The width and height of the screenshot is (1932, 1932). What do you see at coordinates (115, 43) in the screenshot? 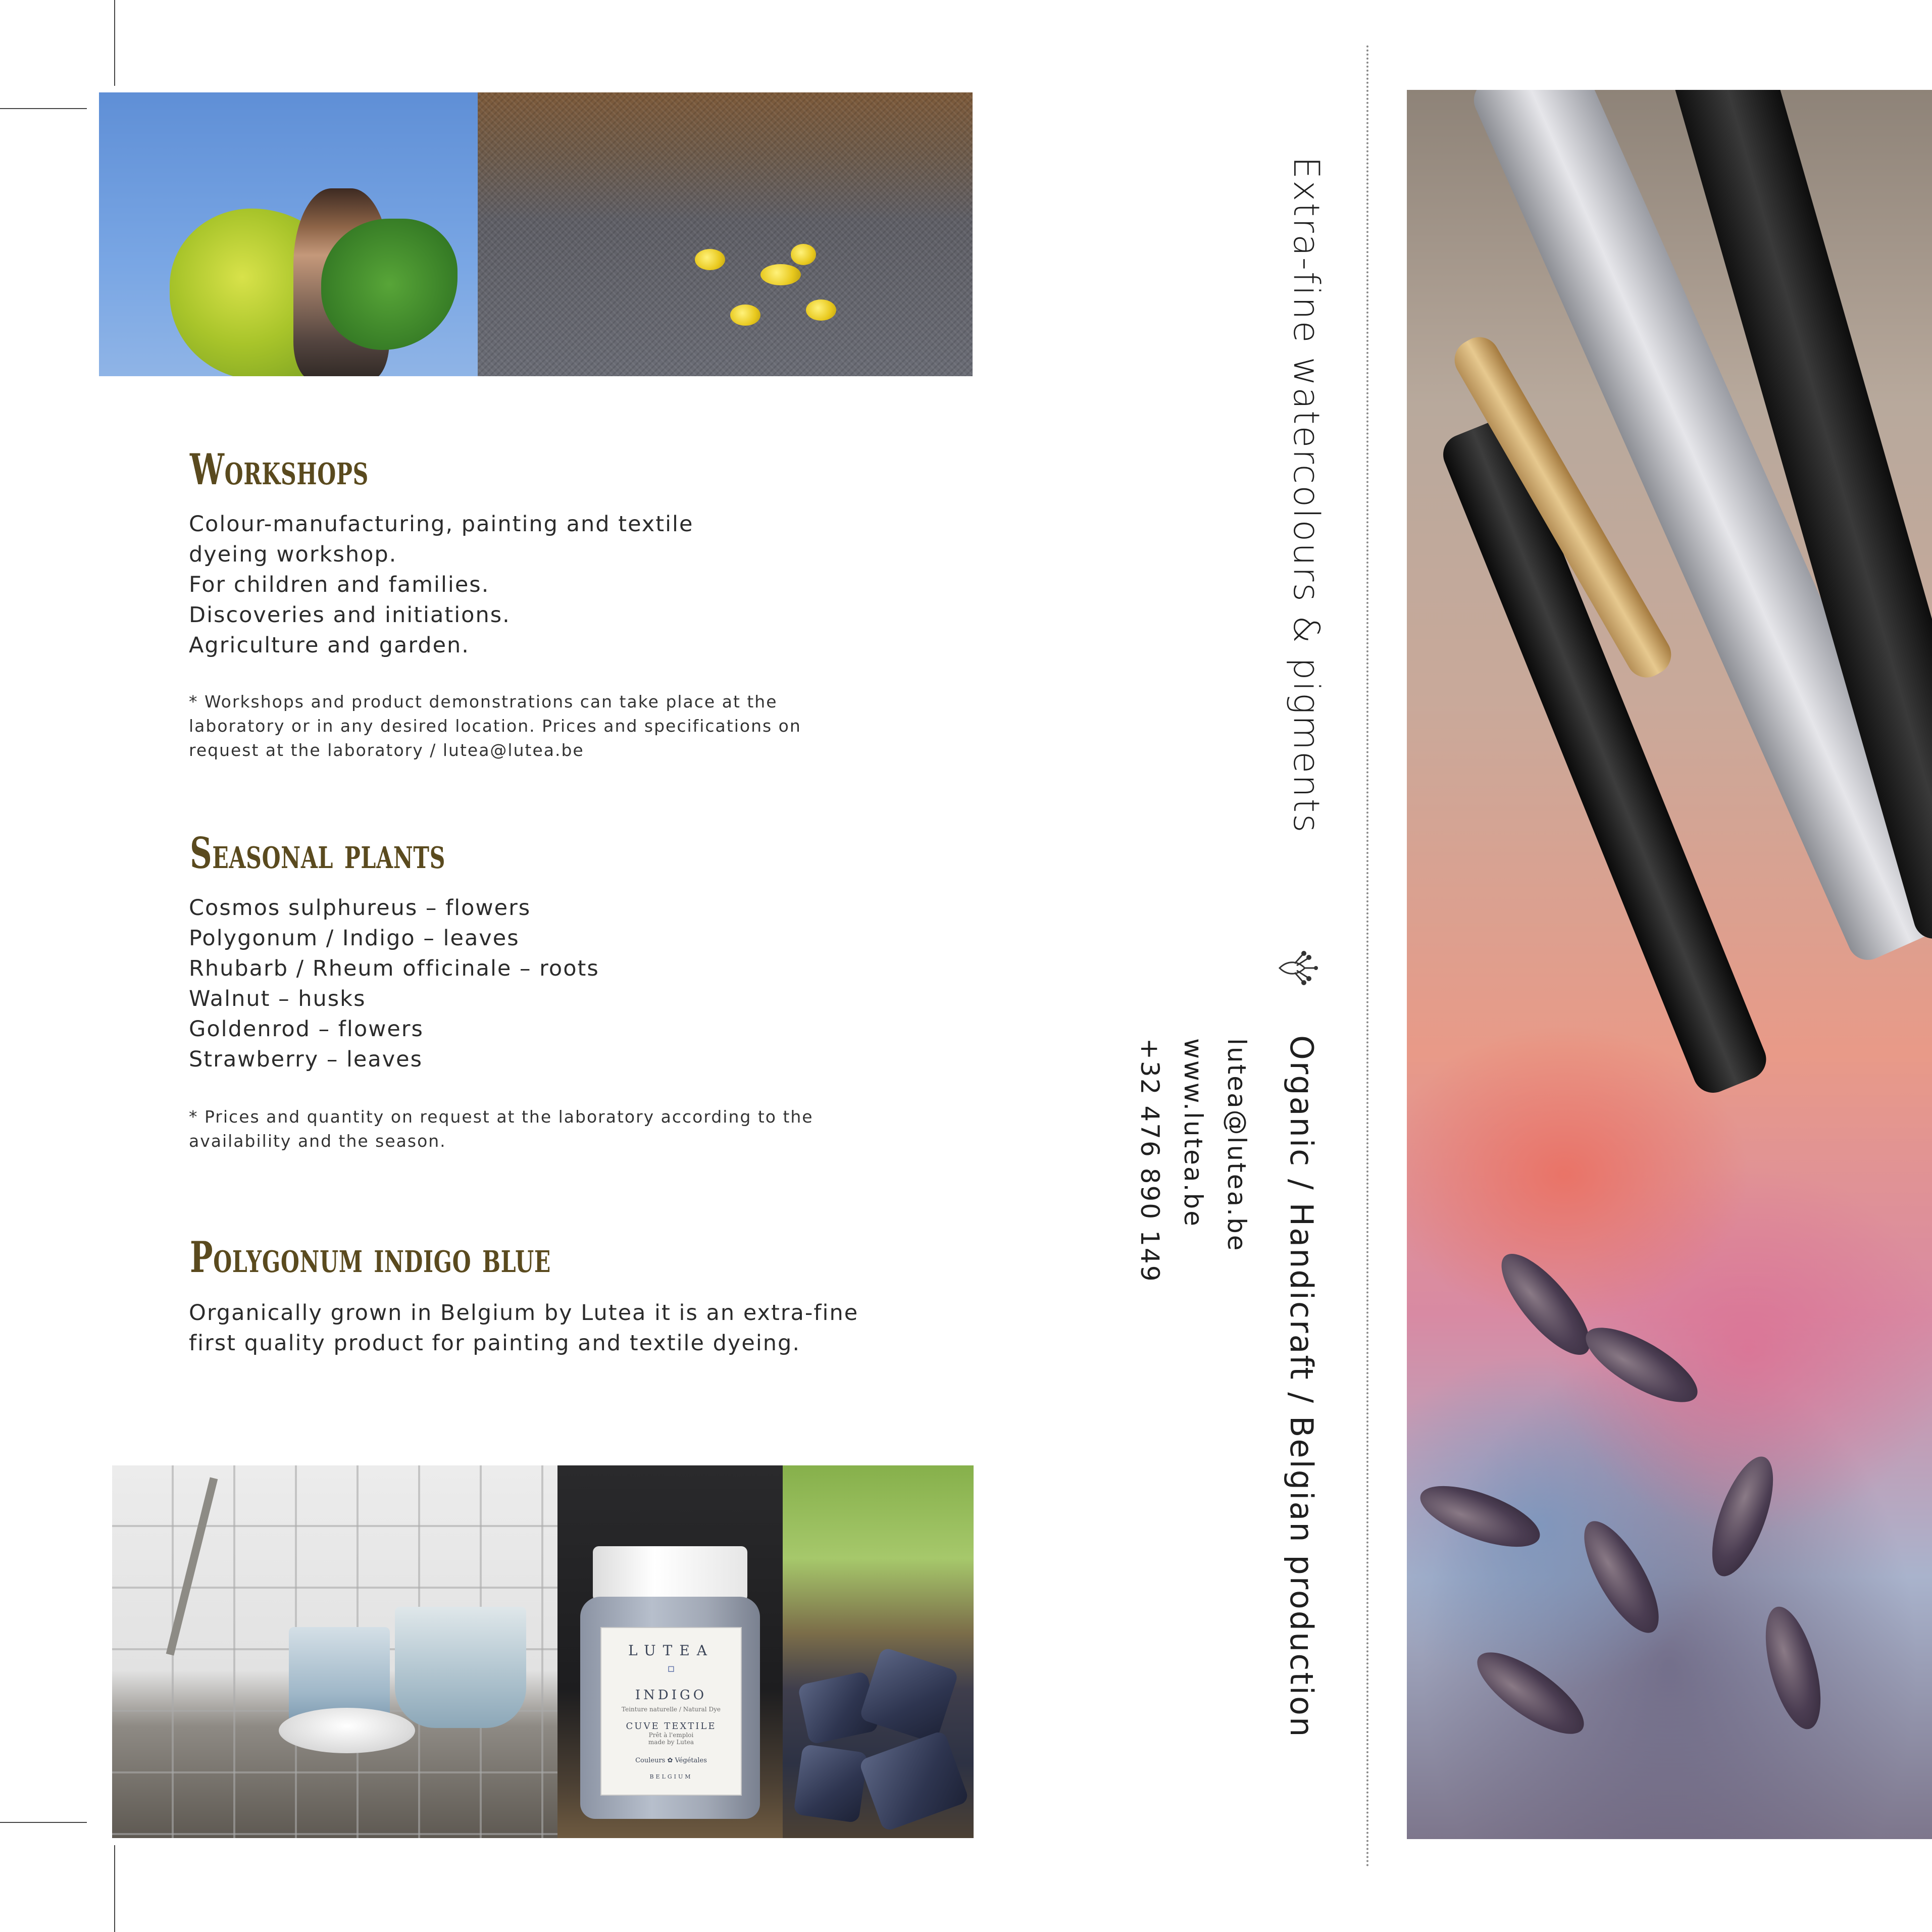
I see `crop-mark-top-left-vertical` at bounding box center [115, 43].